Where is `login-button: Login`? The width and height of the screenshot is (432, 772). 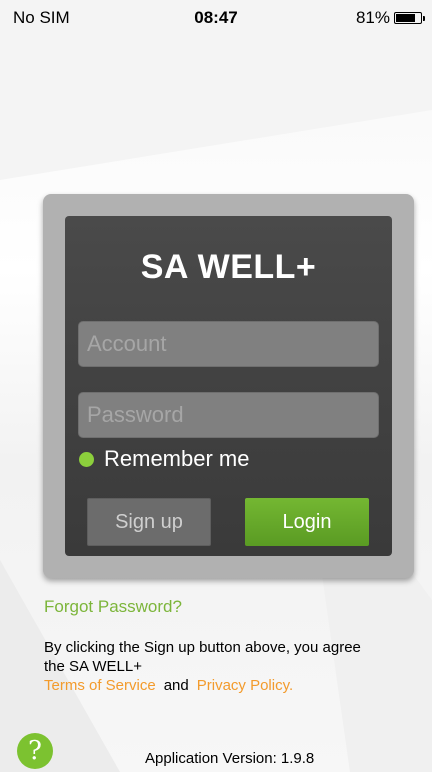
login-button: Login is located at coordinates (307, 522).